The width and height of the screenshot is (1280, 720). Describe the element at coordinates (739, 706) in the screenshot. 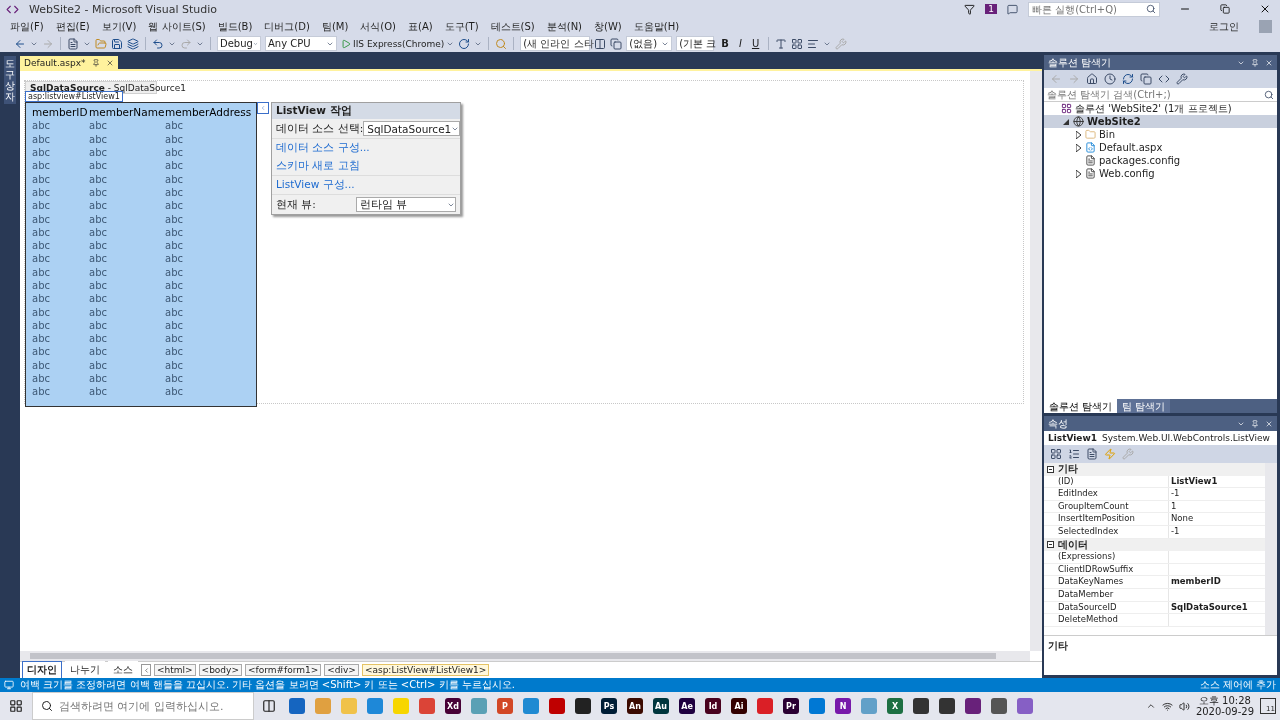

I see `app-icon: Ai` at that location.